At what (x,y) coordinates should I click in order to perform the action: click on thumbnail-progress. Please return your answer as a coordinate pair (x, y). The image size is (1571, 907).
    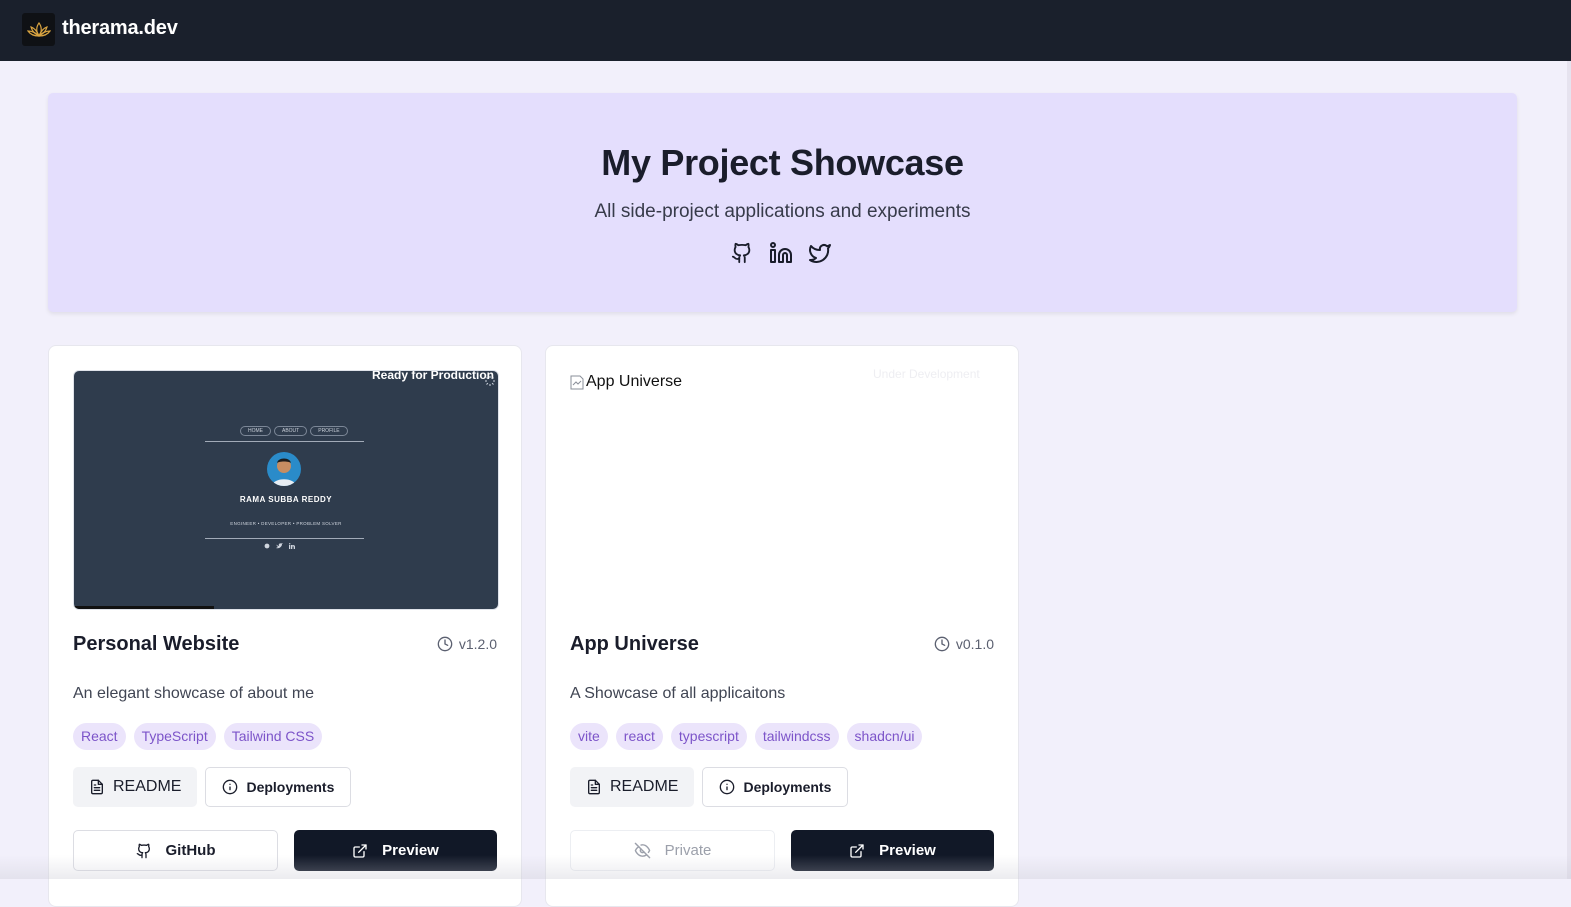
    Looking at the image, I should click on (144, 607).